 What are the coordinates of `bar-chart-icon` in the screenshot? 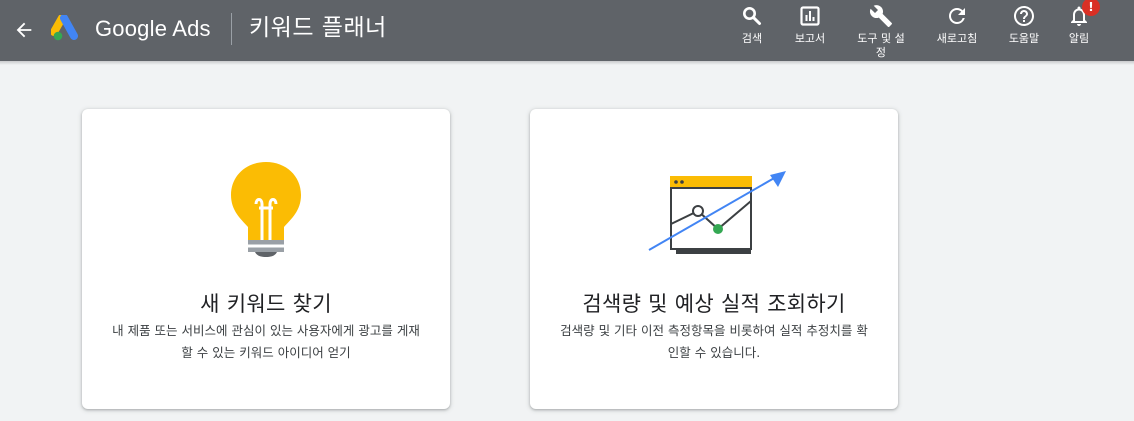 It's located at (810, 16).